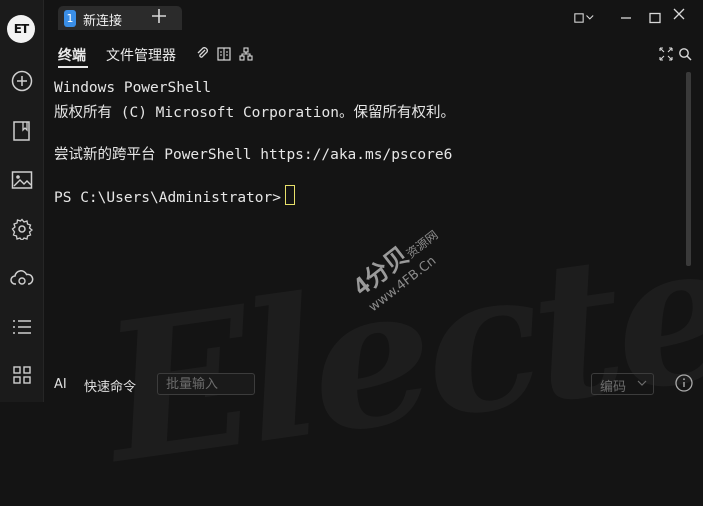 The height and width of the screenshot is (506, 703). What do you see at coordinates (422, 244) in the screenshot?
I see `watermark-sub: 资源网` at bounding box center [422, 244].